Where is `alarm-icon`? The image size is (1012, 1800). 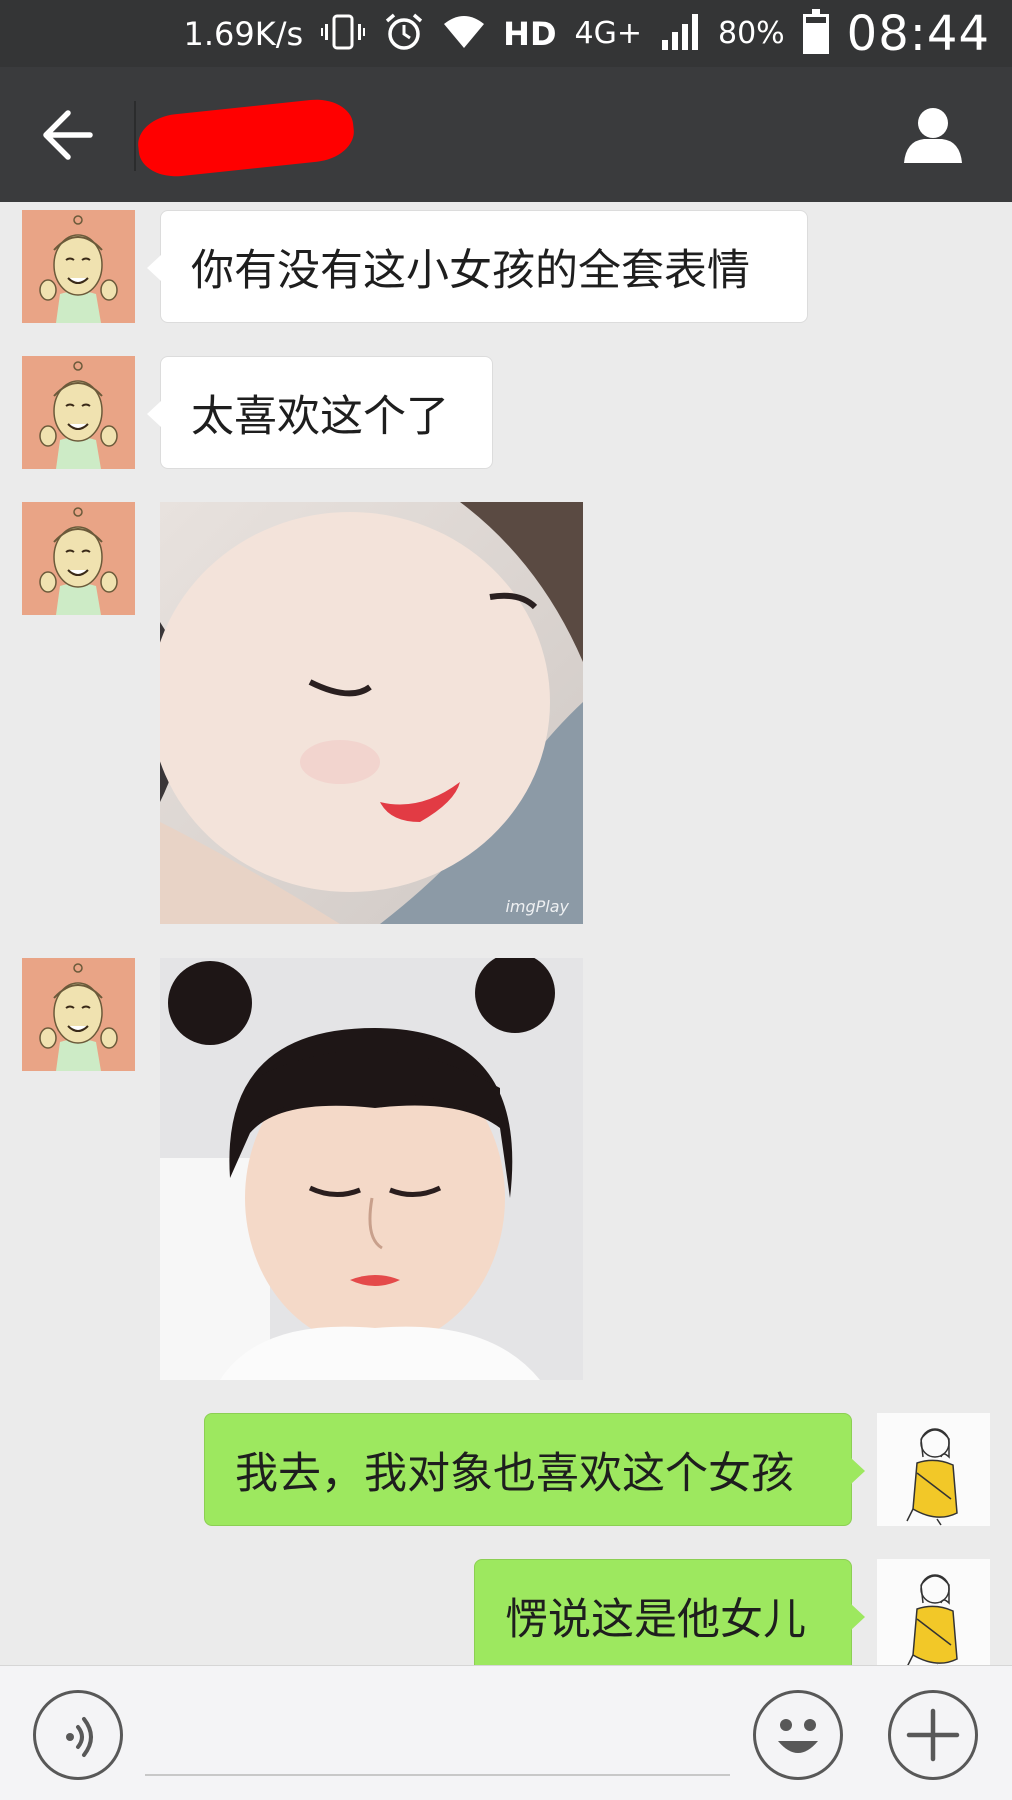 alarm-icon is located at coordinates (404, 34).